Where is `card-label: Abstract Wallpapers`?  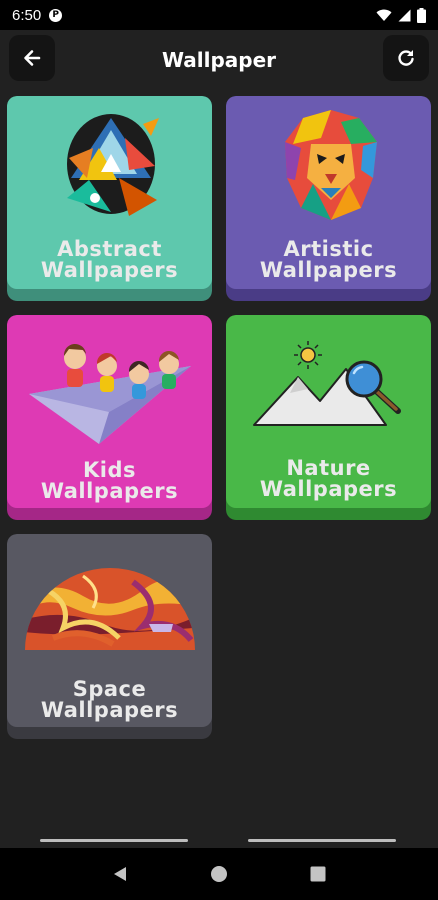
card-label: Abstract Wallpapers is located at coordinates (109, 259).